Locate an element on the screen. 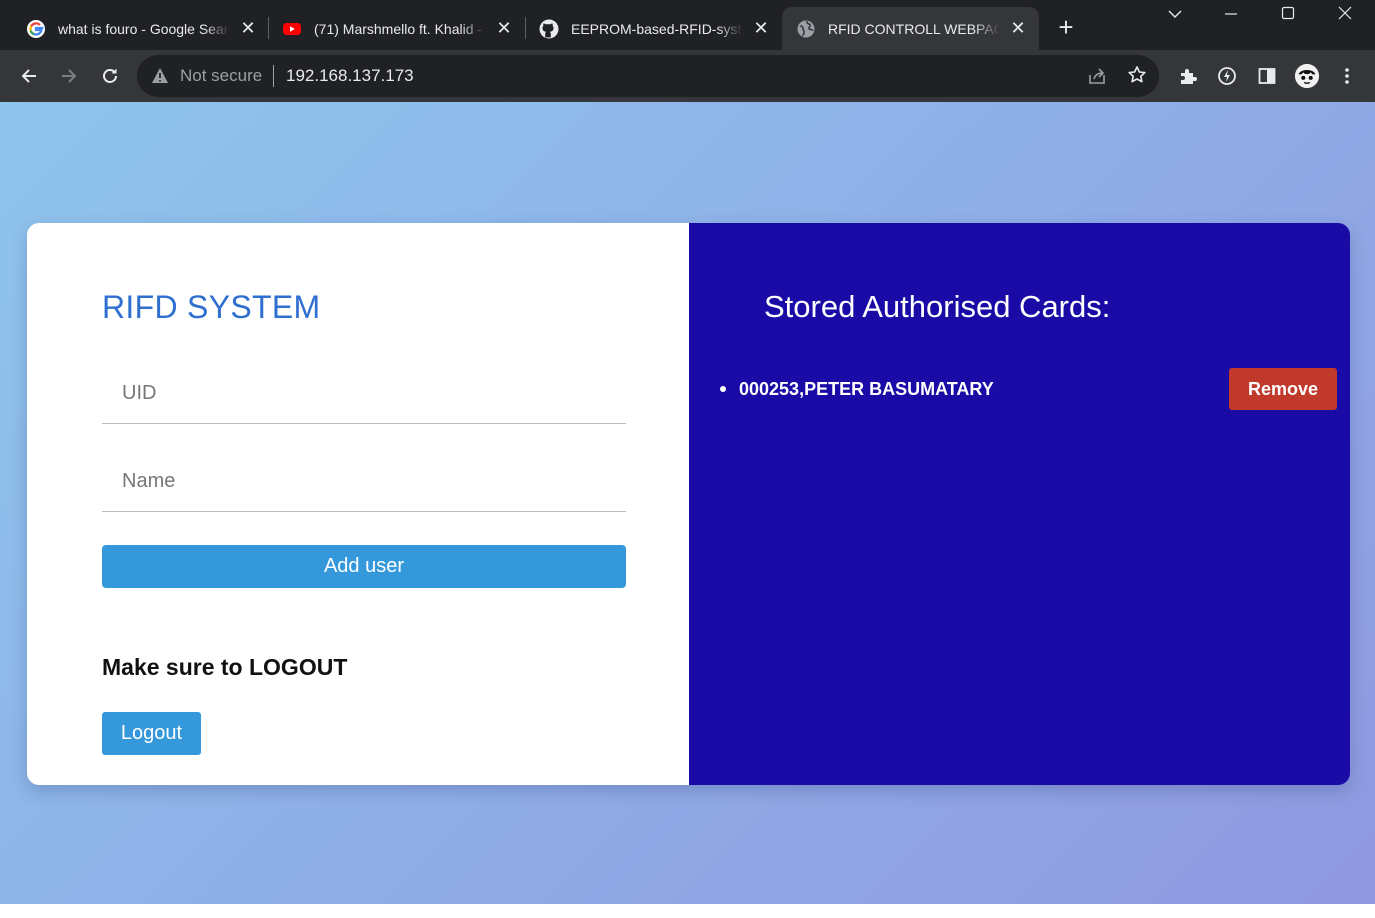 The height and width of the screenshot is (918, 1375). google-icon is located at coordinates (36, 29).